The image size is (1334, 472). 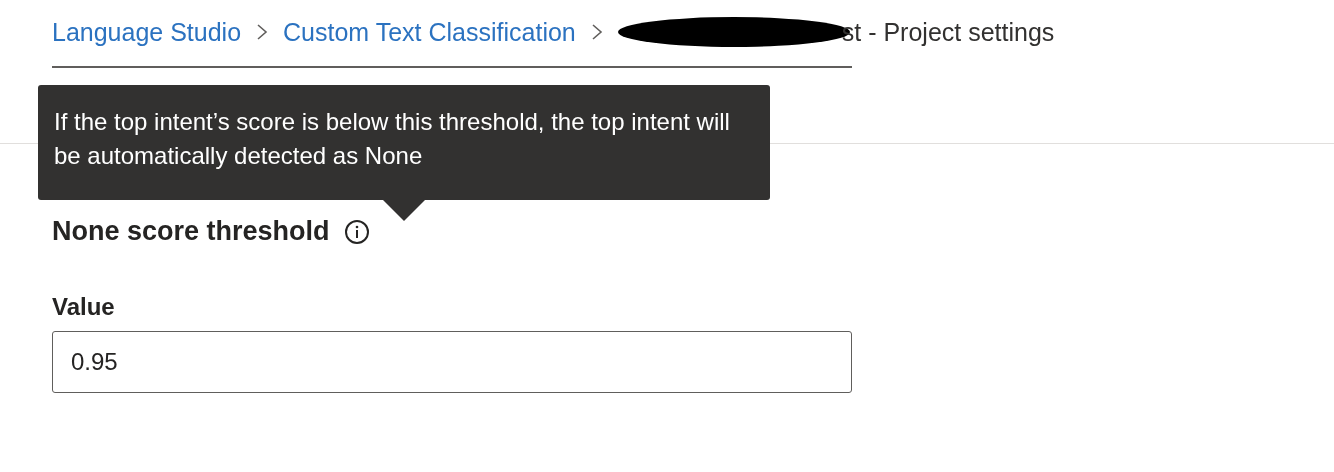 I want to click on tooltip-pointer, so click(x=404, y=210).